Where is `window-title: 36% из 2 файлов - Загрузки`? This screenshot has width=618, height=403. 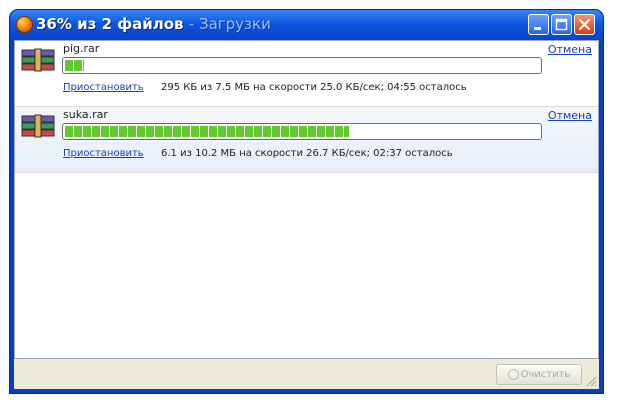
window-title: 36% из 2 файлов - Загрузки is located at coordinates (153, 24).